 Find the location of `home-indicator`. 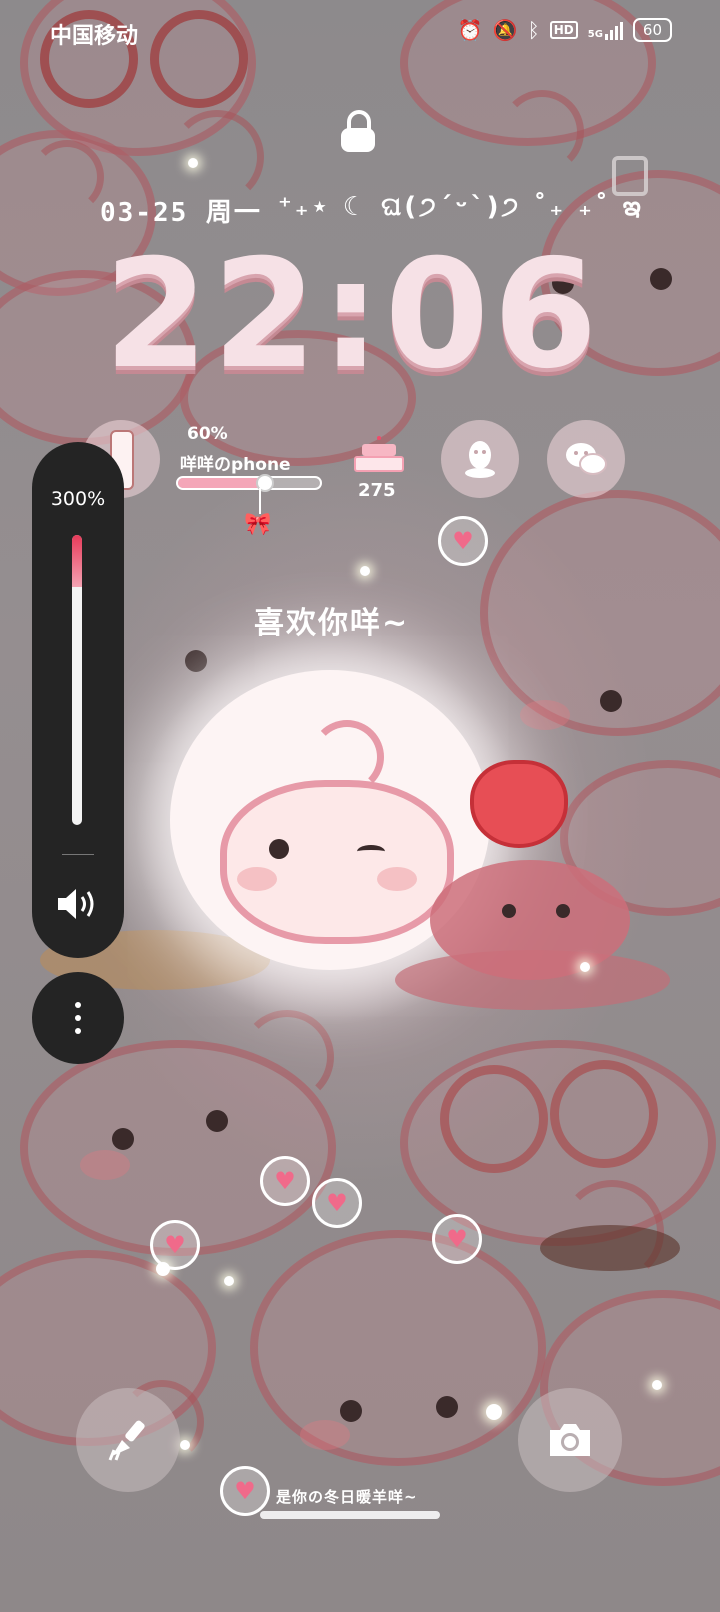

home-indicator is located at coordinates (350, 1515).